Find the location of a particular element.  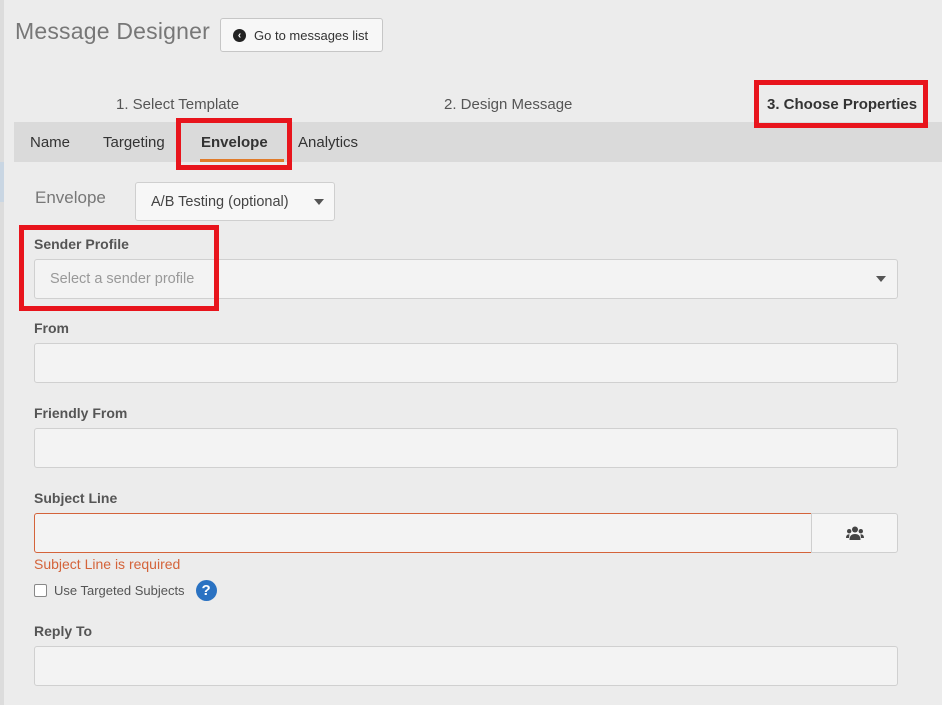

friendly-from-field is located at coordinates (466, 448).